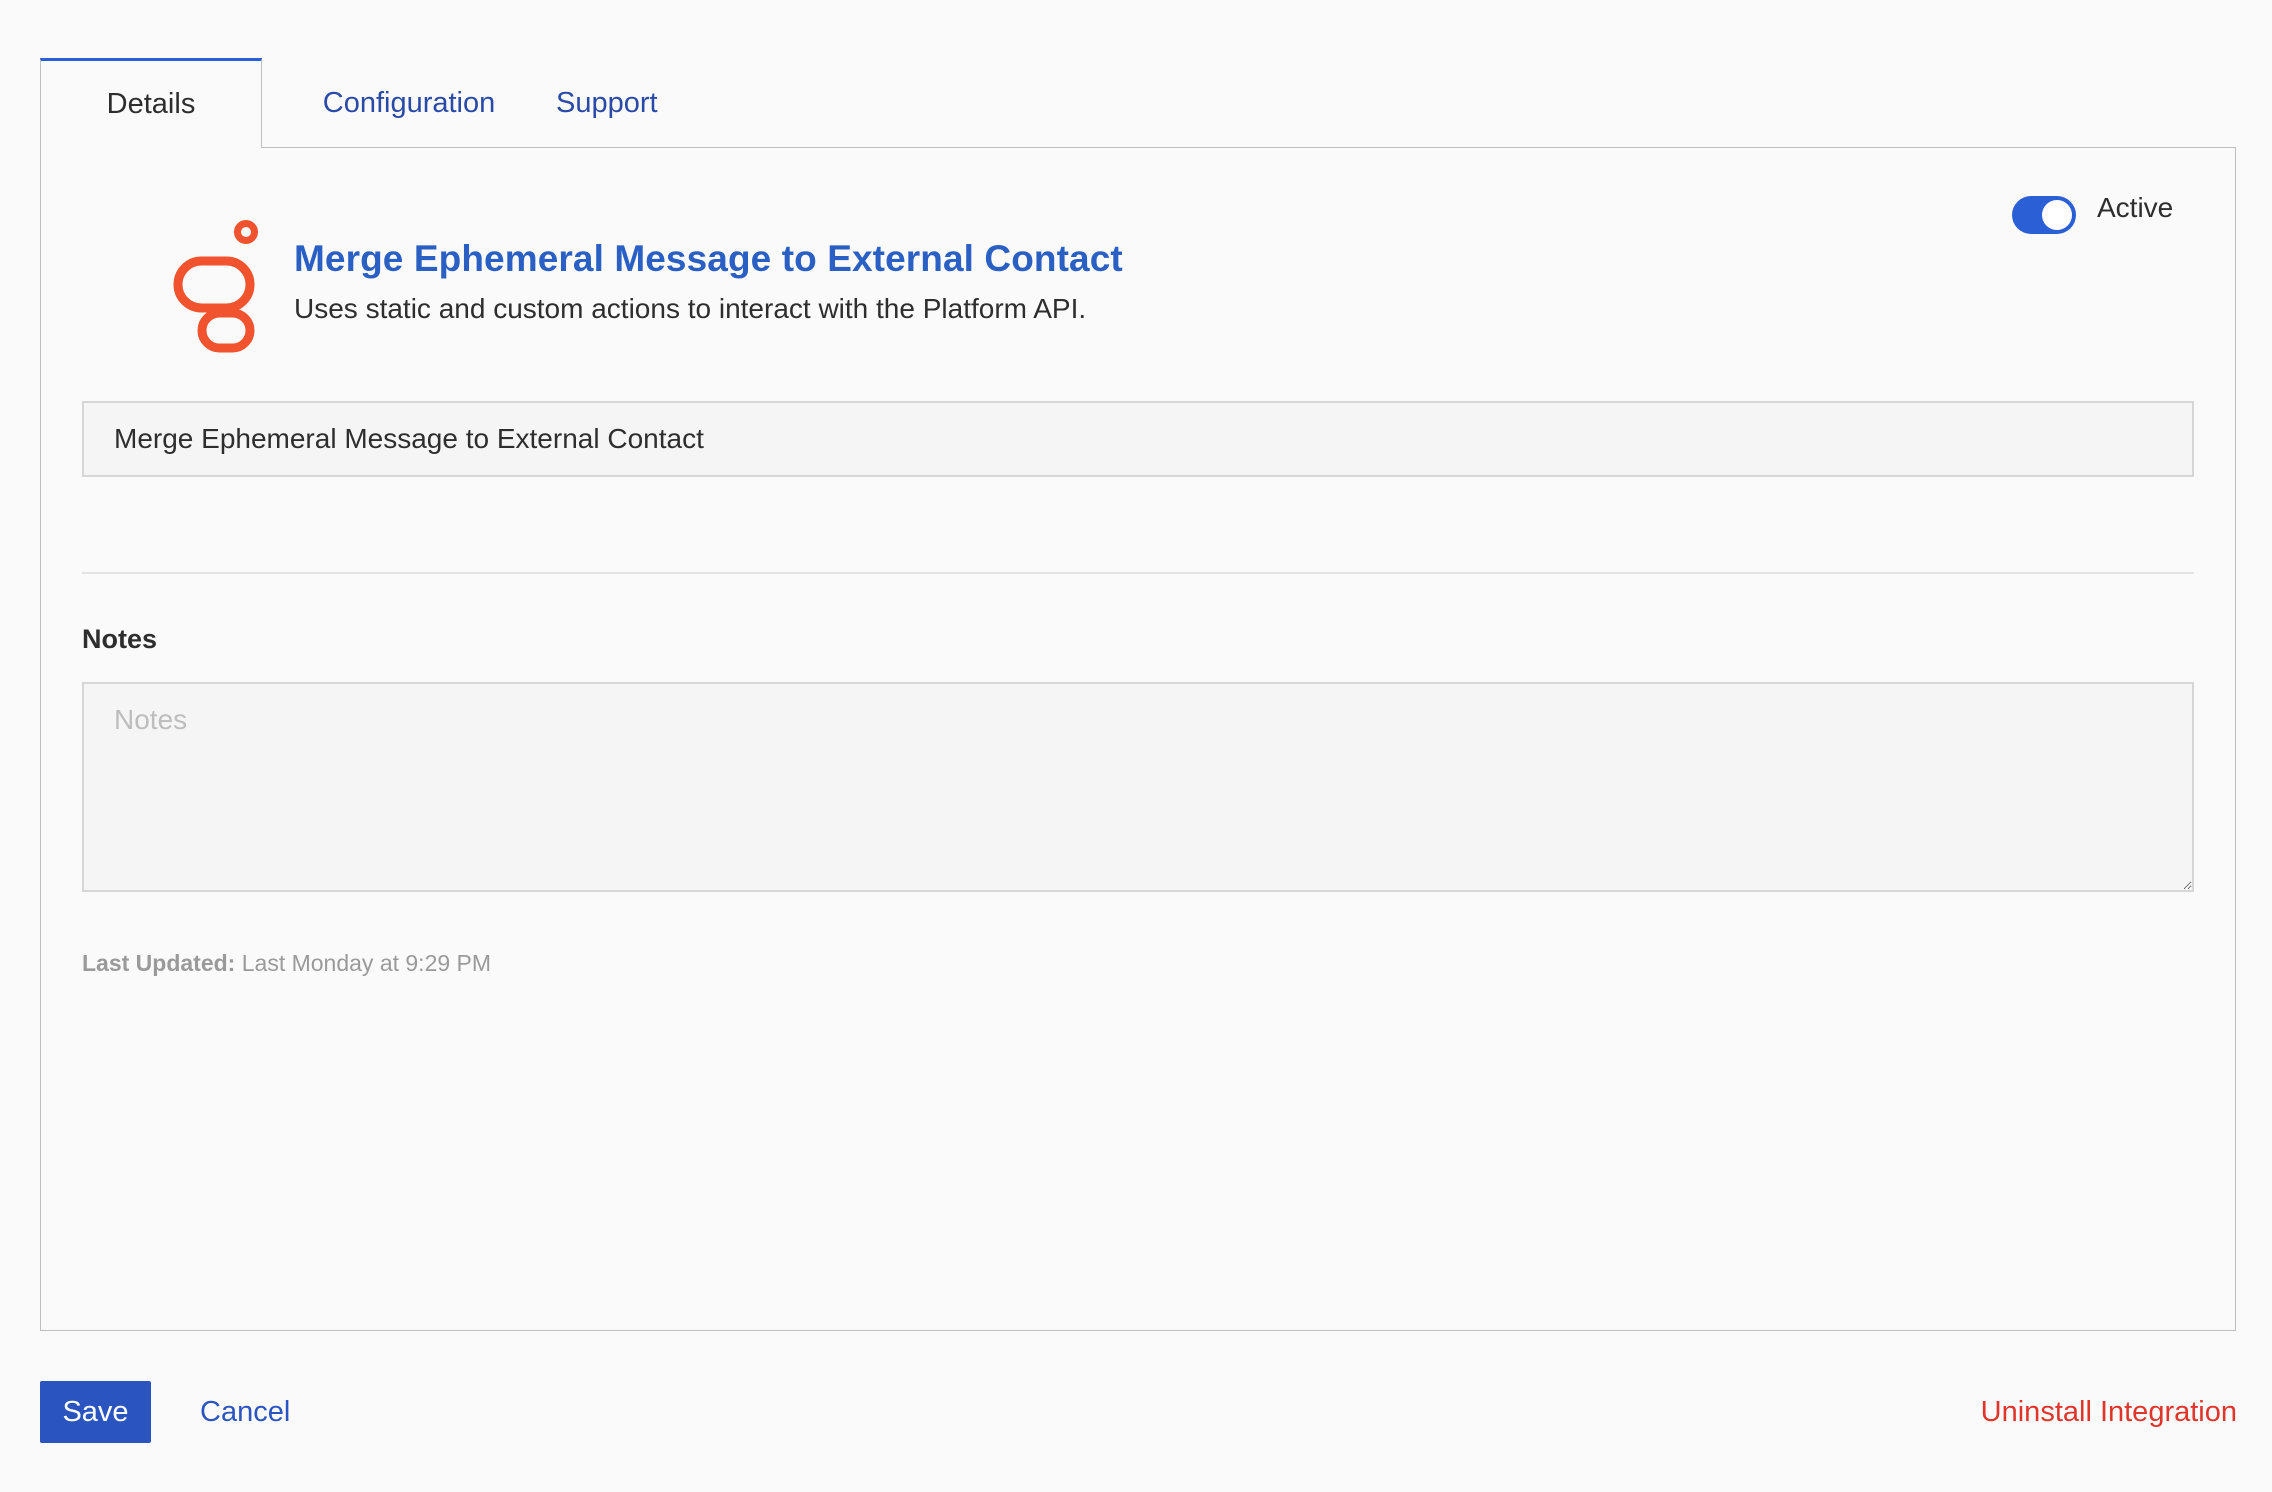 This screenshot has width=2272, height=1492. I want to click on integration-name-input, so click(1138, 439).